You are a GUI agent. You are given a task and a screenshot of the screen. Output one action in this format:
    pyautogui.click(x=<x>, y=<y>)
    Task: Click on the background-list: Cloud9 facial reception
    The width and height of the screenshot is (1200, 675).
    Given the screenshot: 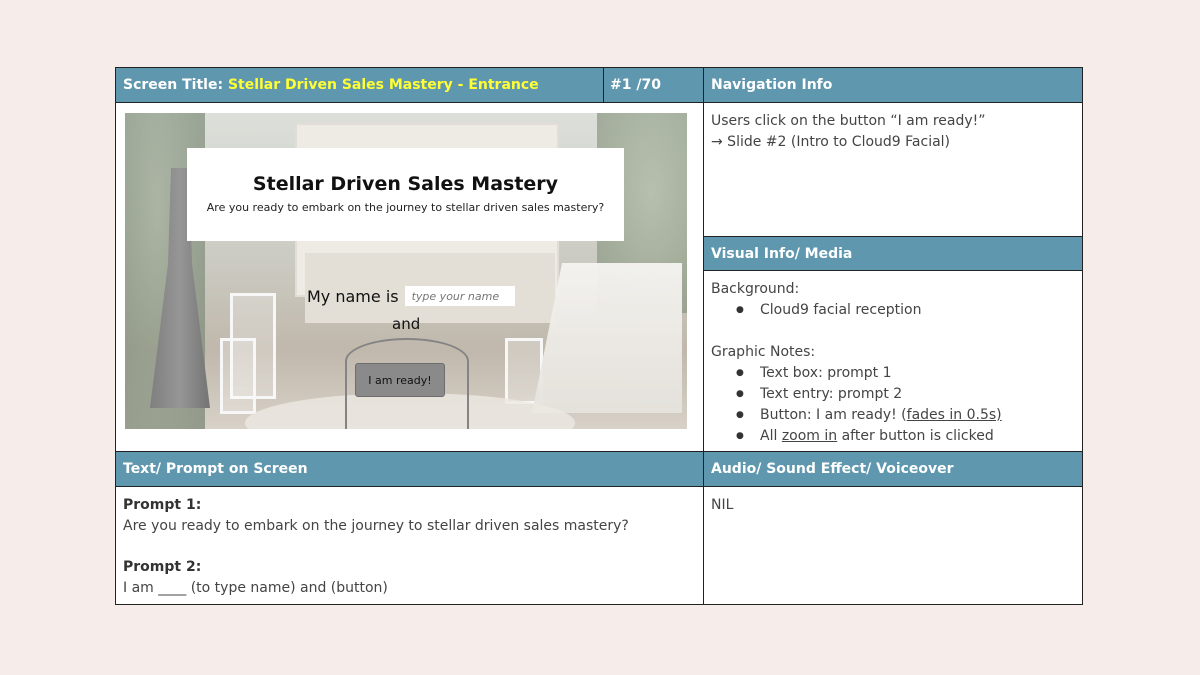 What is the action you would take?
    pyautogui.click(x=893, y=310)
    